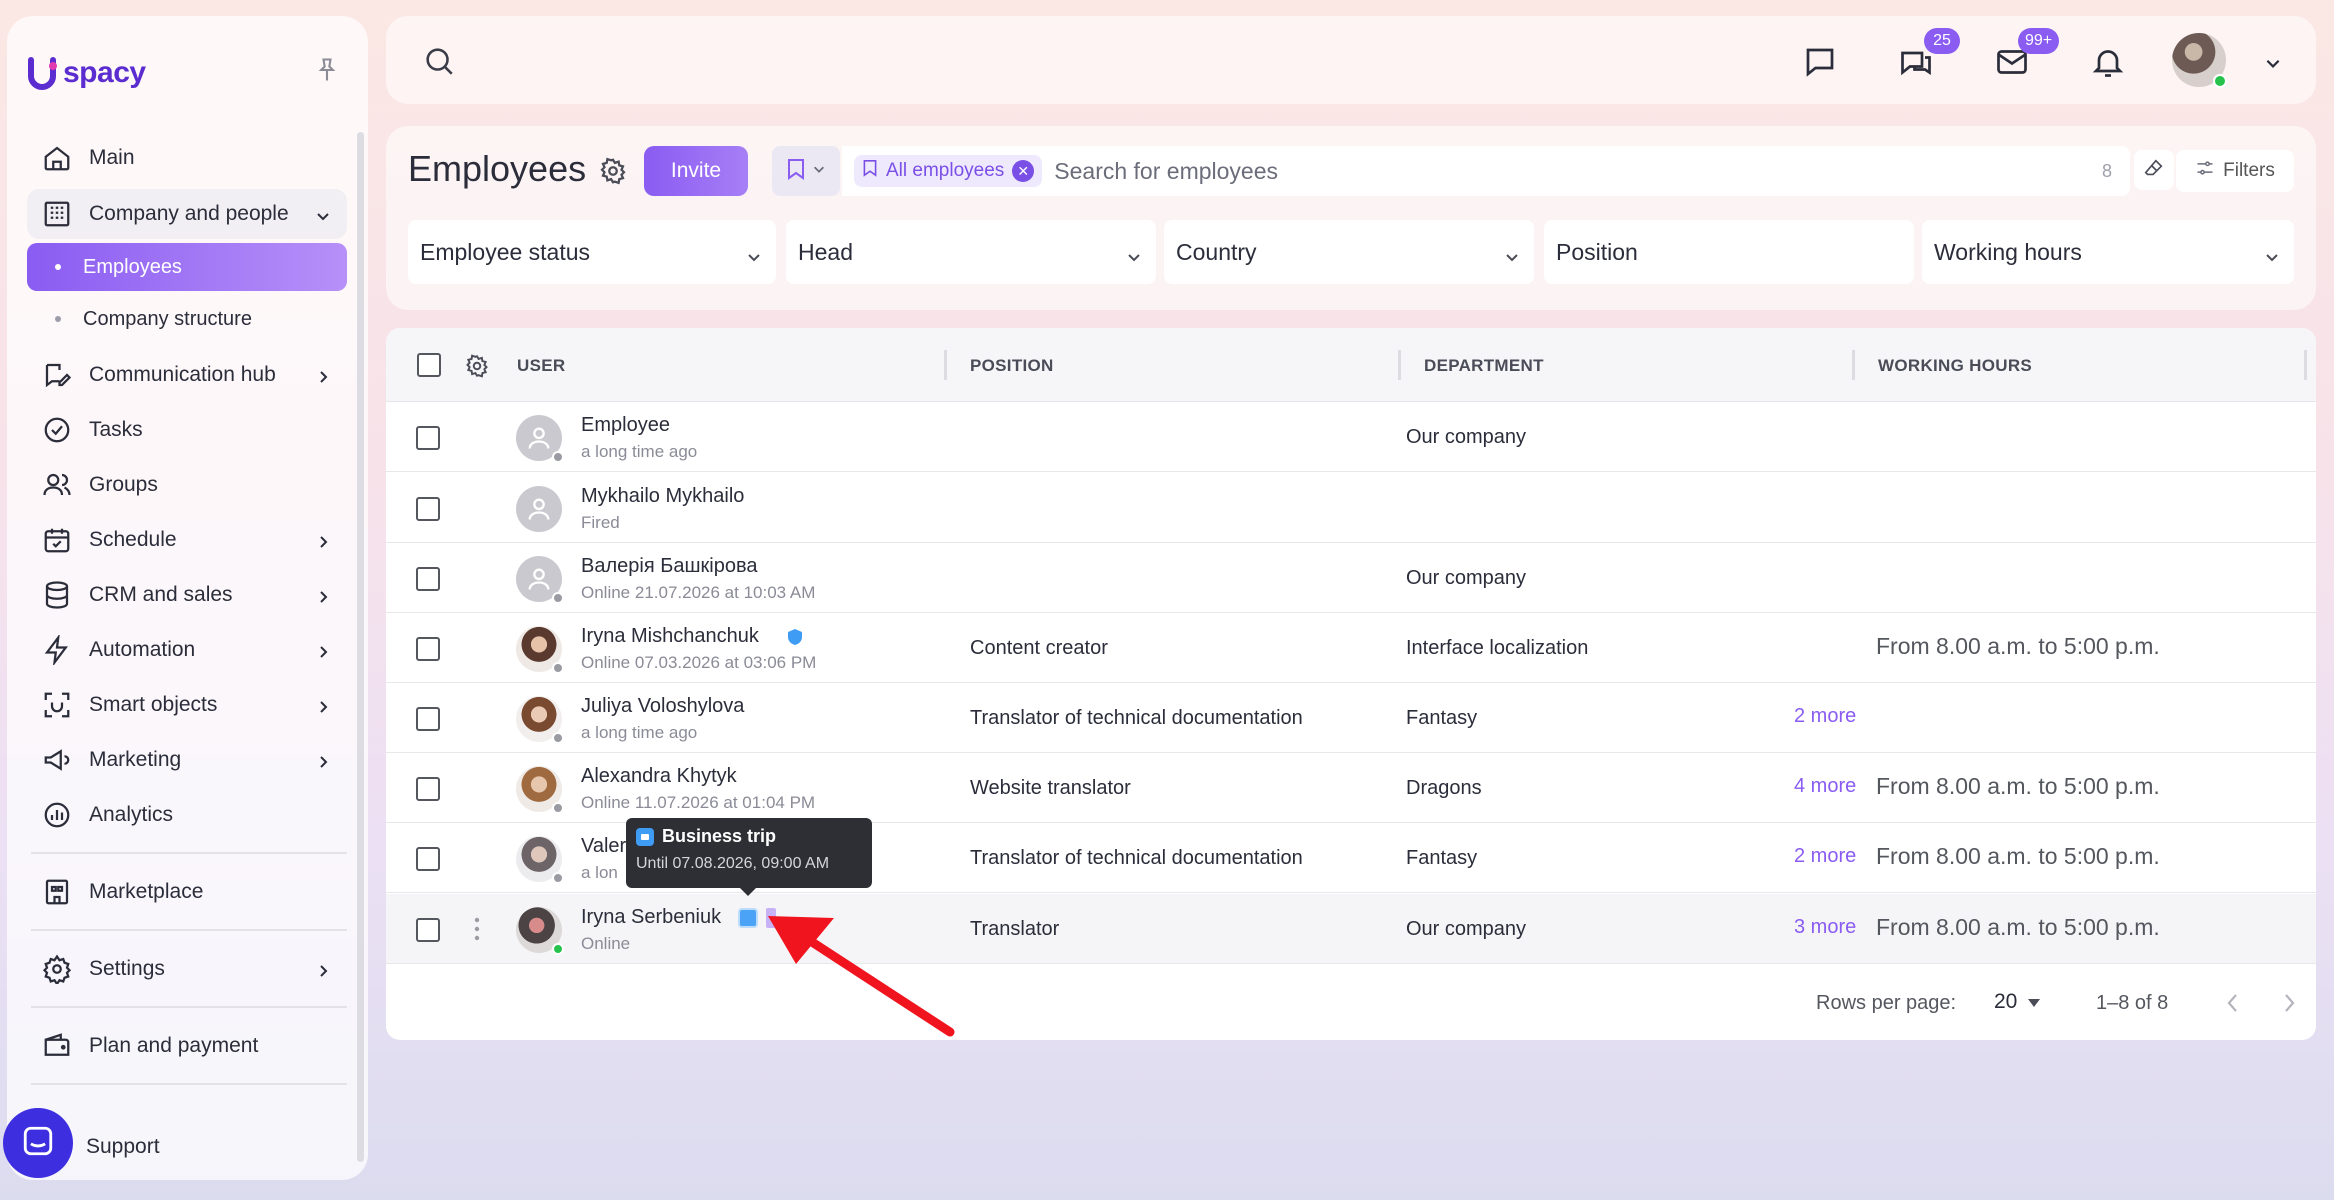 The image size is (2334, 1200). I want to click on clear-filters-button, so click(2154, 170).